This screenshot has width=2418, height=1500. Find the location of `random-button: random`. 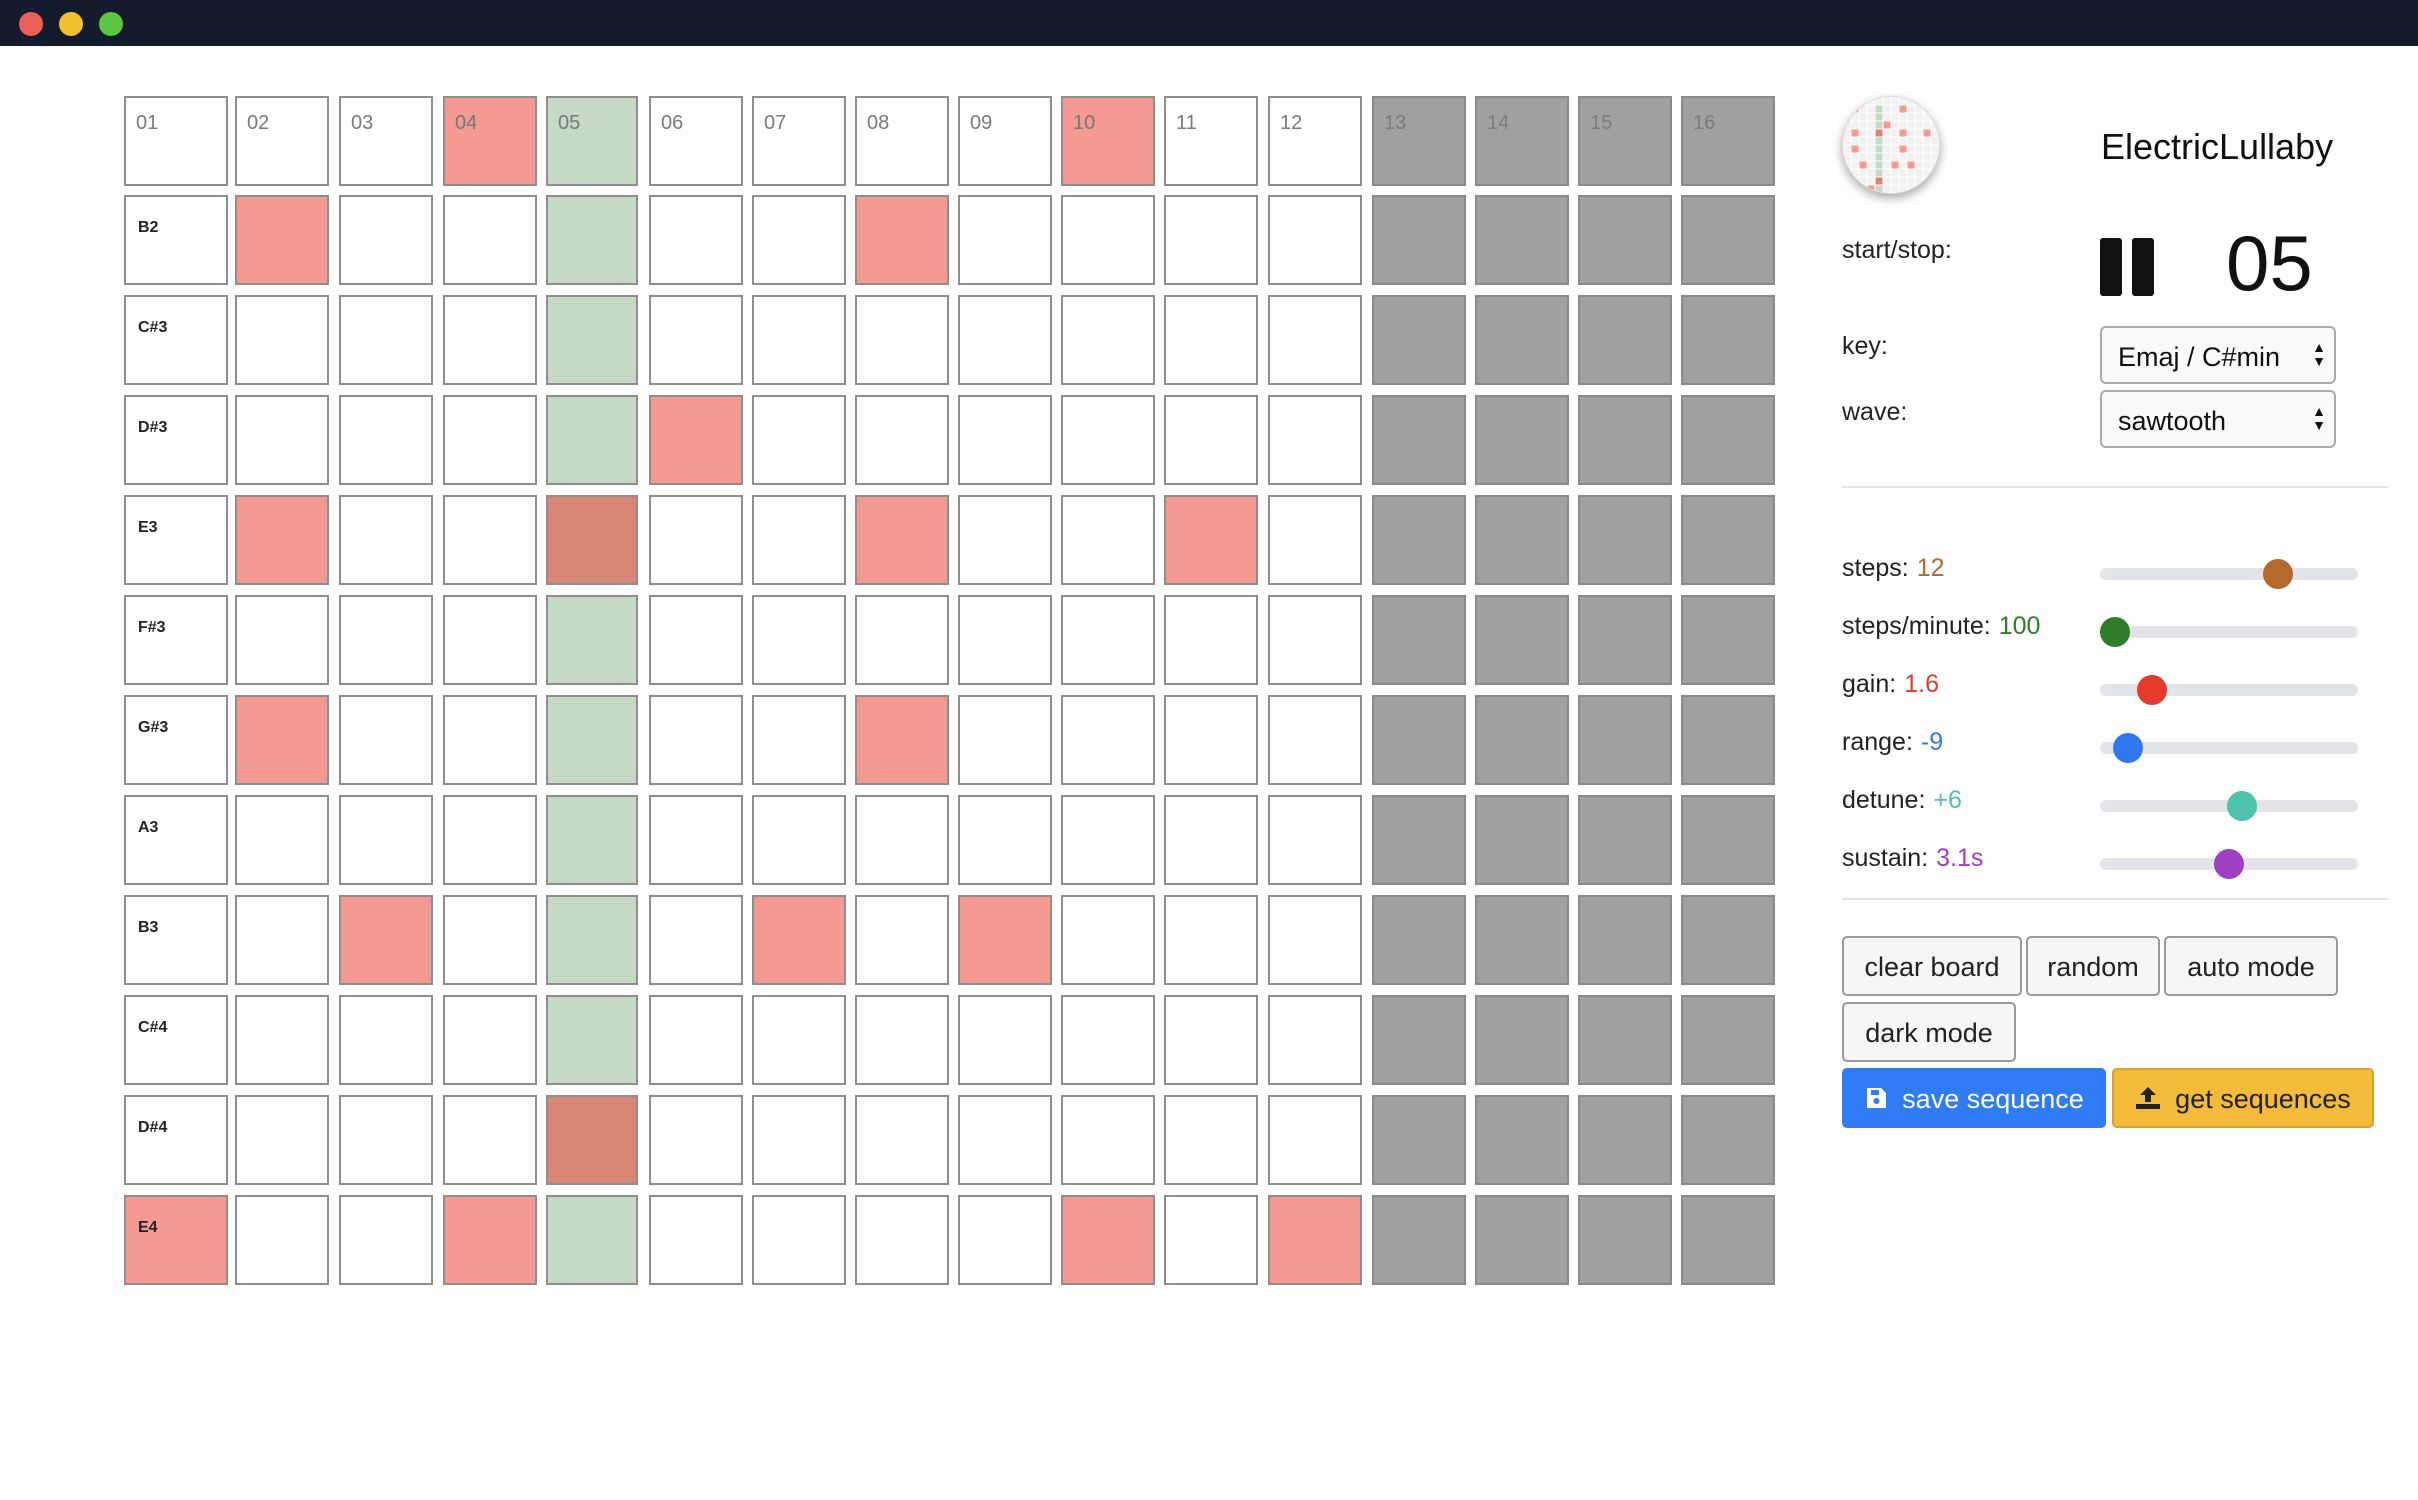

random-button: random is located at coordinates (2093, 966).